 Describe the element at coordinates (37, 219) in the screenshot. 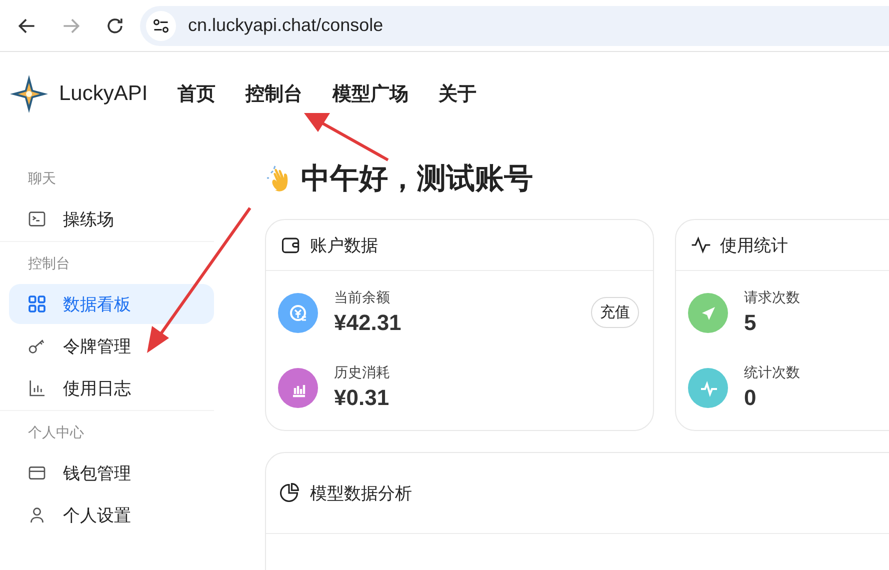

I see `terminal-icon` at that location.